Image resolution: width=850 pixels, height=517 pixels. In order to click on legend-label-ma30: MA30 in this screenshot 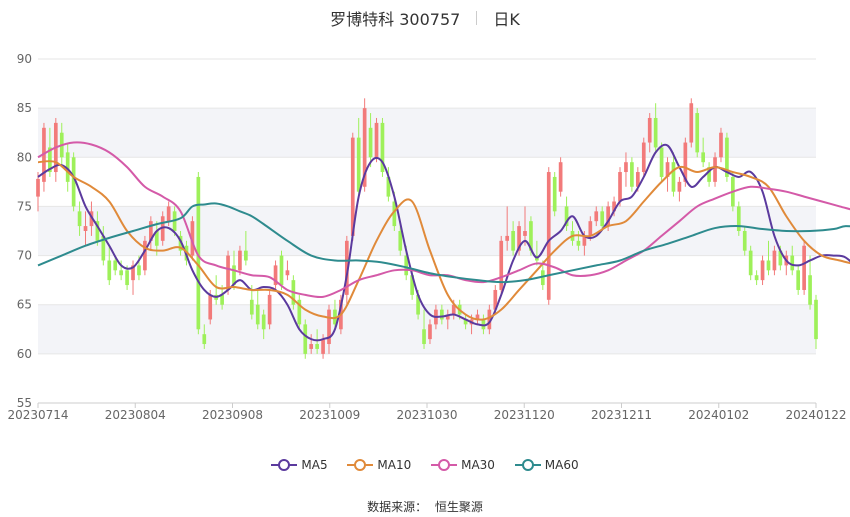, I will do `click(478, 465)`.